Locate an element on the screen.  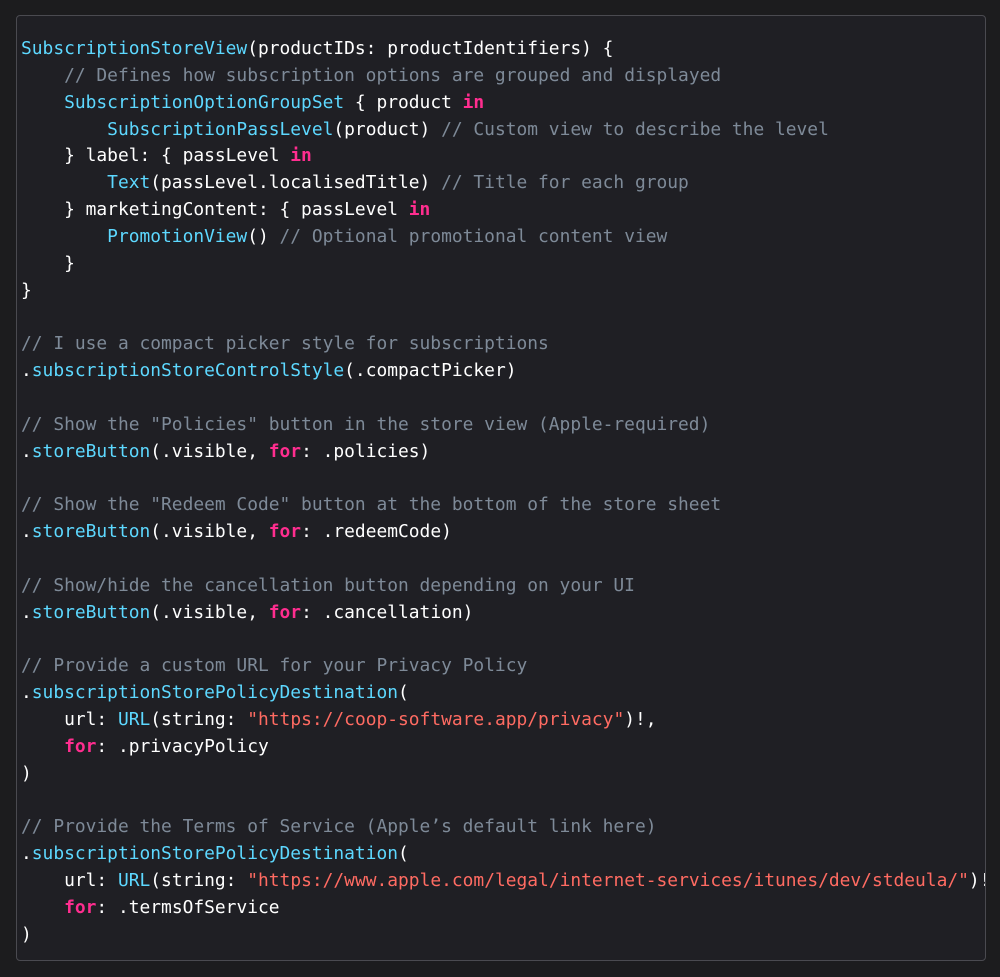
code-text-segment: )! is located at coordinates (976, 881).